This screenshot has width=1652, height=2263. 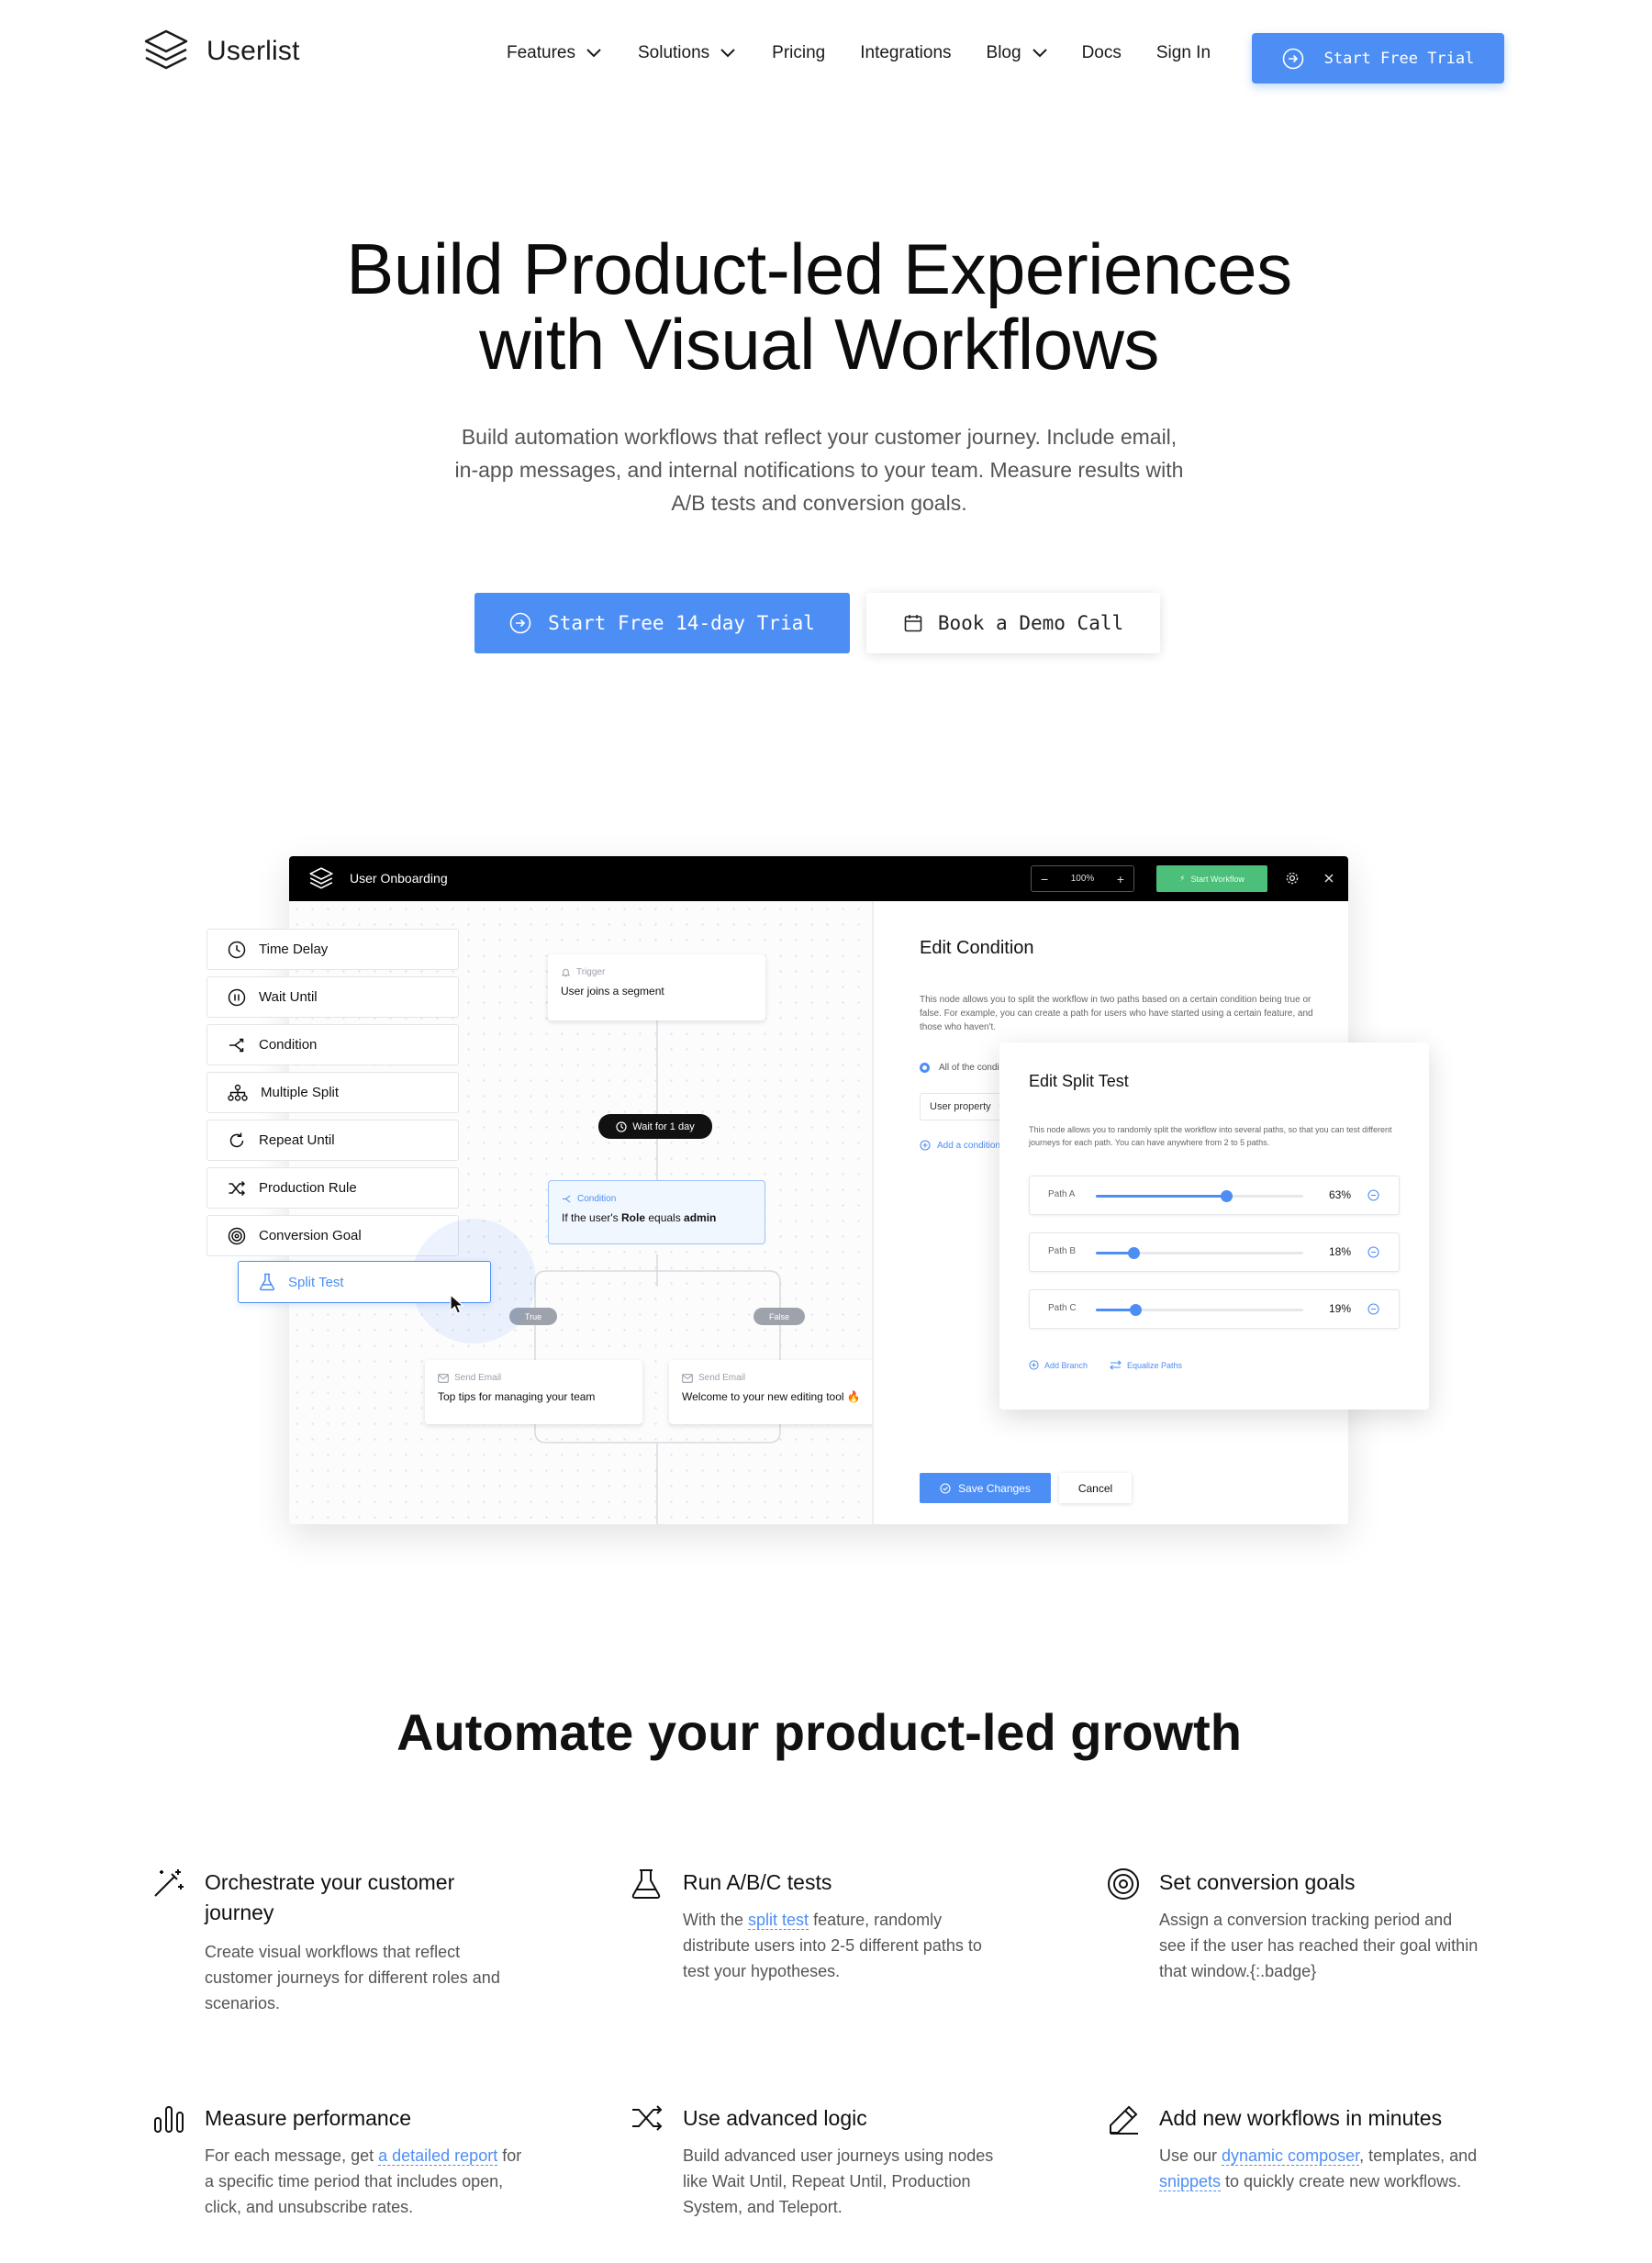 I want to click on link-label: Add Branch, so click(x=1066, y=1365).